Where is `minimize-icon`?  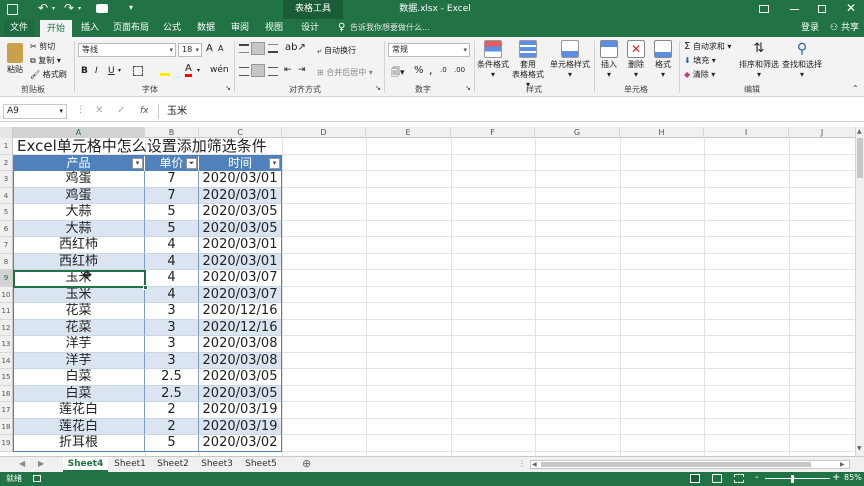 minimize-icon is located at coordinates (794, 9).